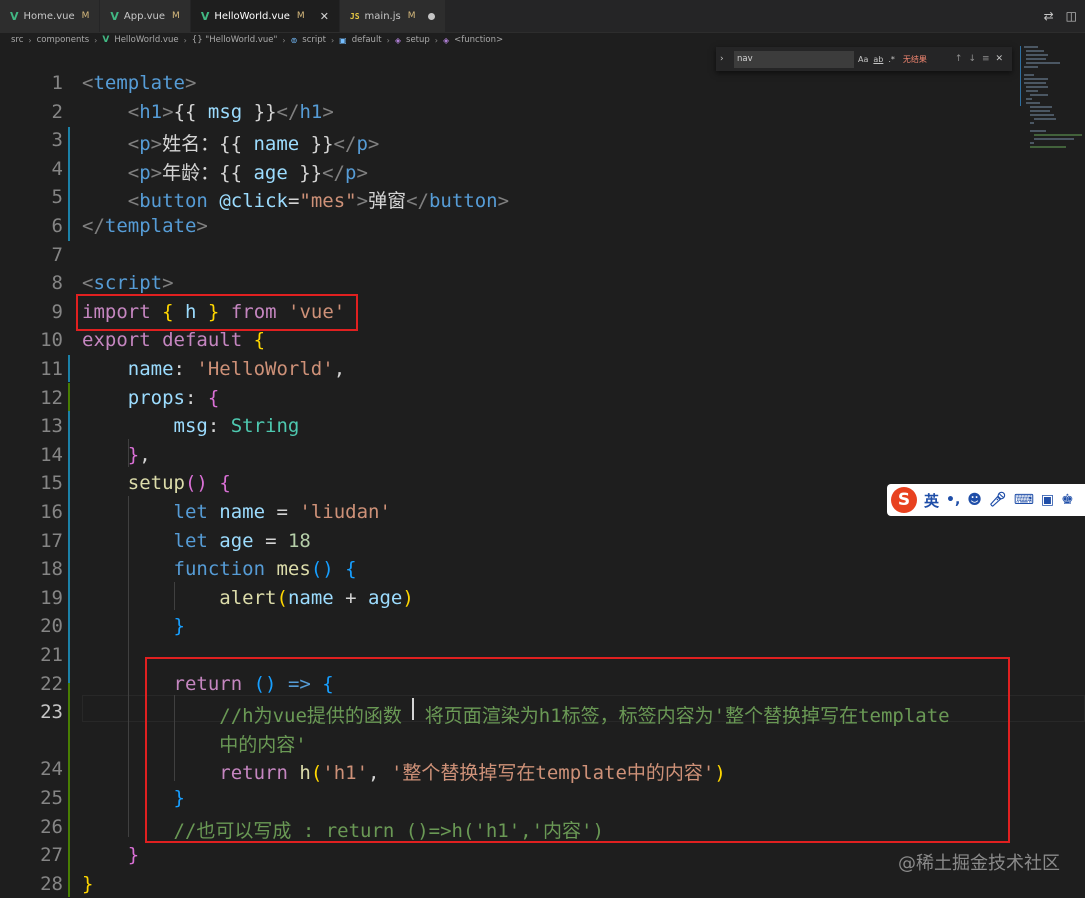 Image resolution: width=1085 pixels, height=898 pixels. Describe the element at coordinates (998, 500) in the screenshot. I see `microphone-icon: 🎤︎` at that location.